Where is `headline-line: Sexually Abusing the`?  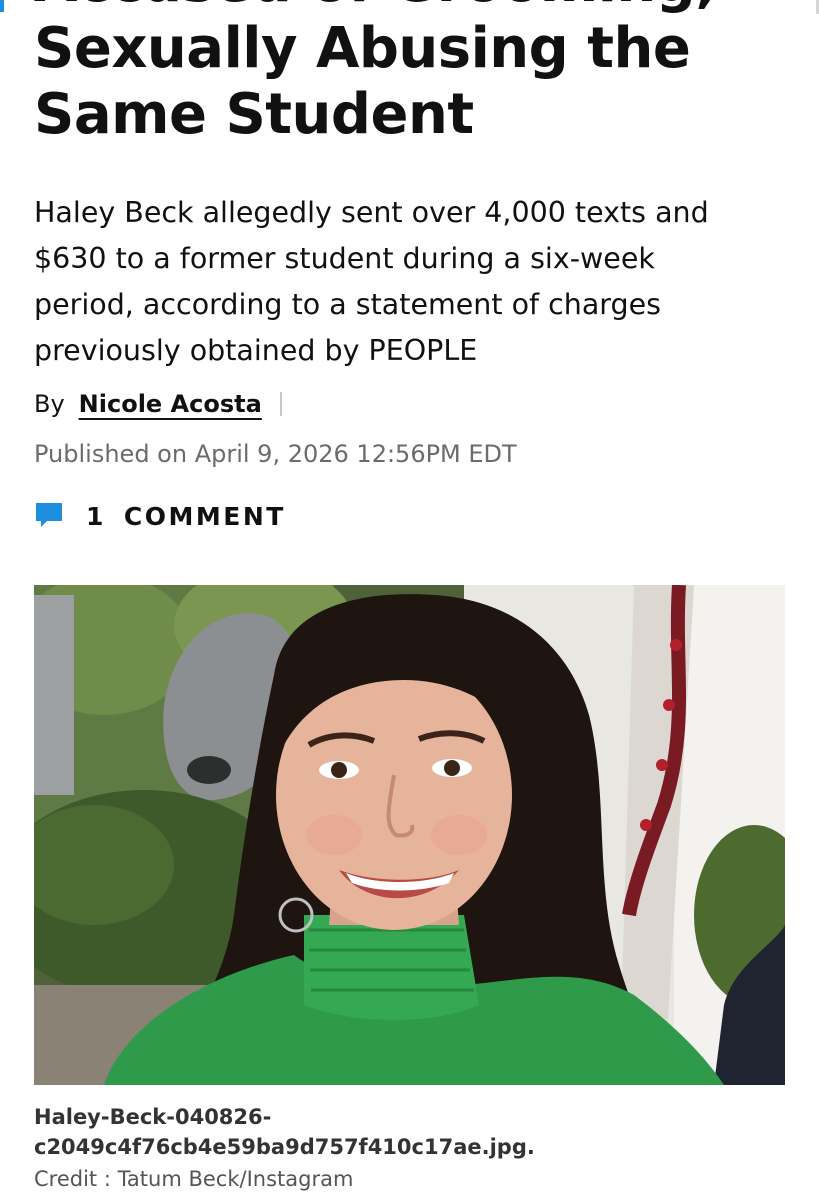
headline-line: Sexually Abusing the is located at coordinates (362, 48).